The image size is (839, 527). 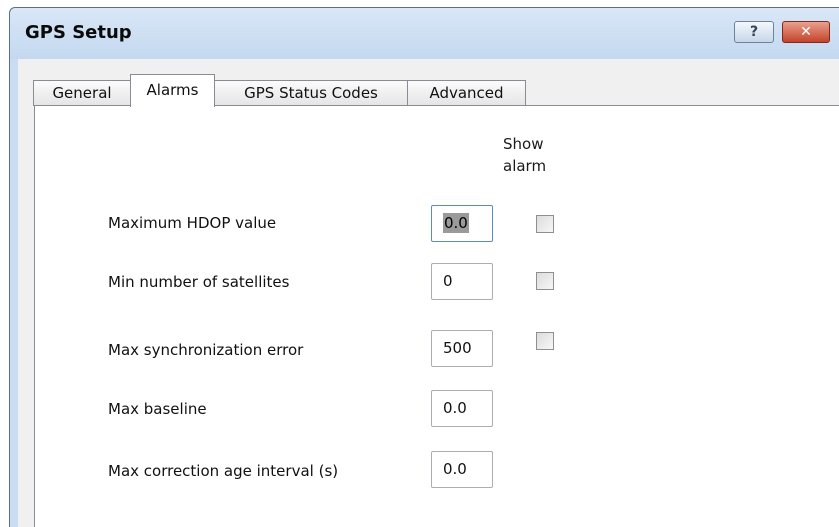 I want to click on max-hdop-show-alarm-checkbox, so click(x=545, y=224).